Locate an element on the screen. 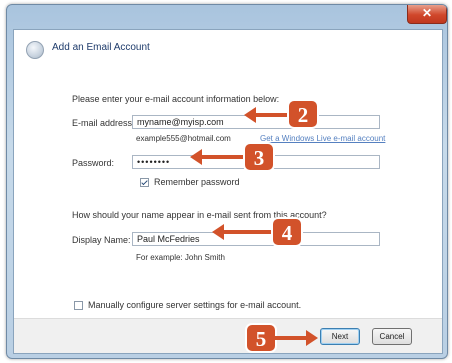  callout-step-2: 2 is located at coordinates (281, 114).